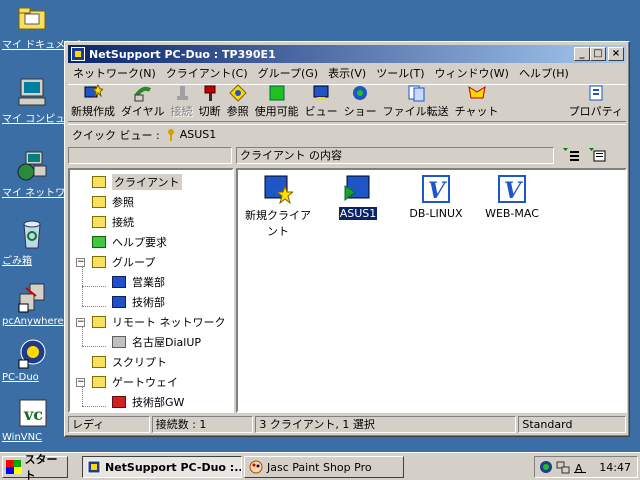  I want to click on toolbar-browse-button: 参照, so click(238, 102).